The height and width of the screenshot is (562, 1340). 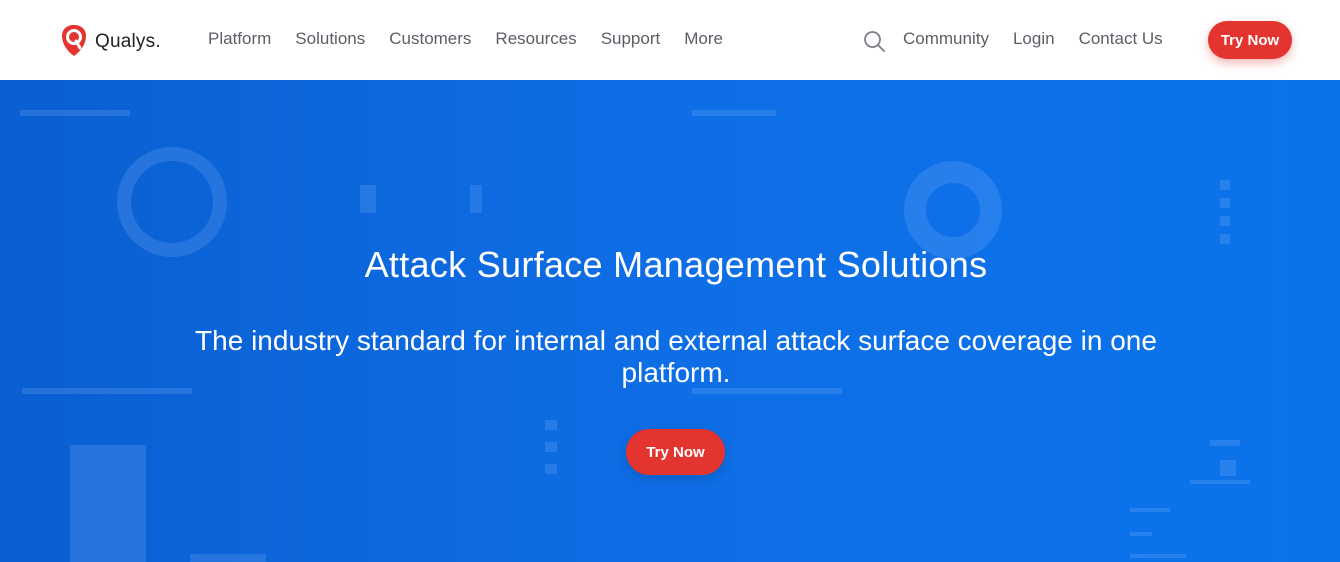 I want to click on contact-us-link: Contact Us, so click(x=1121, y=39).